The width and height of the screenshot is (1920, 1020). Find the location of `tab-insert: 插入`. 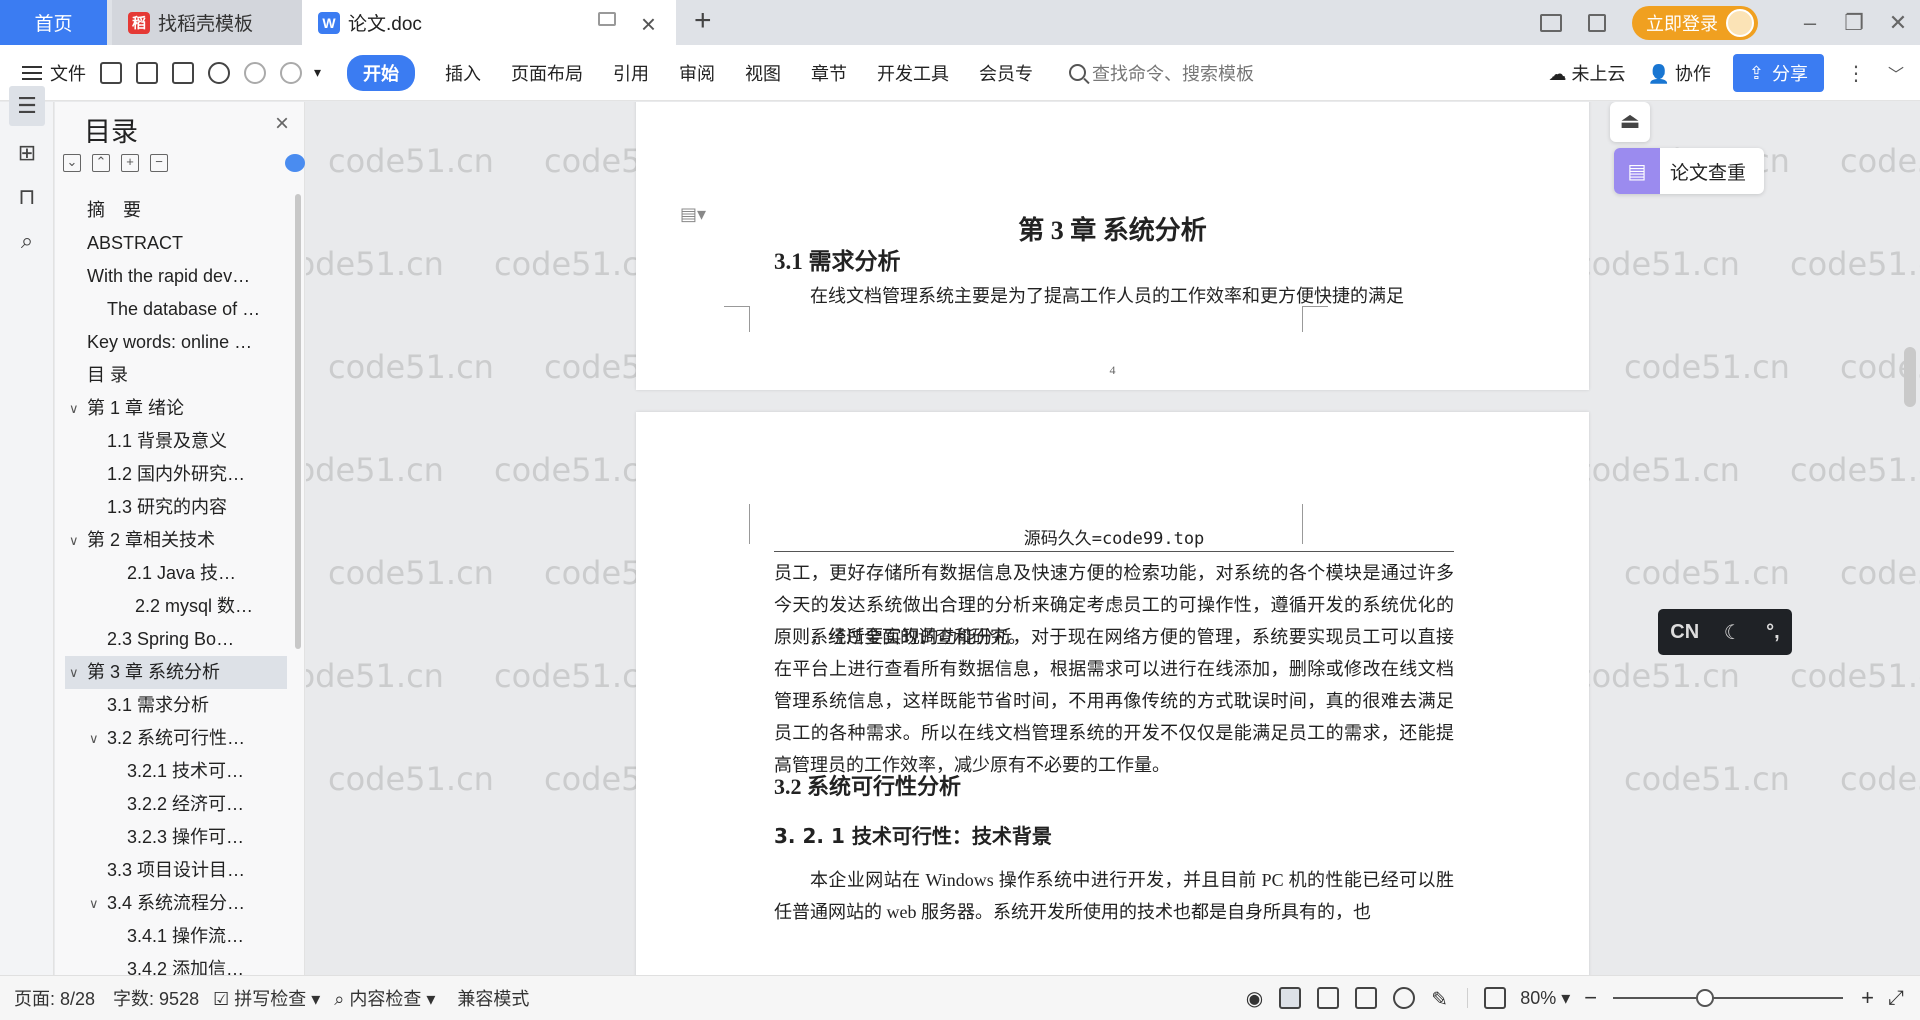

tab-insert: 插入 is located at coordinates (463, 73).